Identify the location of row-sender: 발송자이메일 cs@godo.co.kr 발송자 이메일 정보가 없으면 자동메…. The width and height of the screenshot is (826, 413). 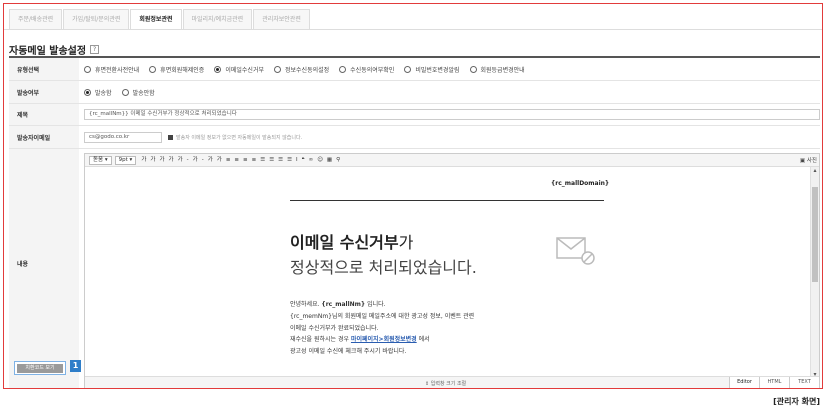
(414, 137).